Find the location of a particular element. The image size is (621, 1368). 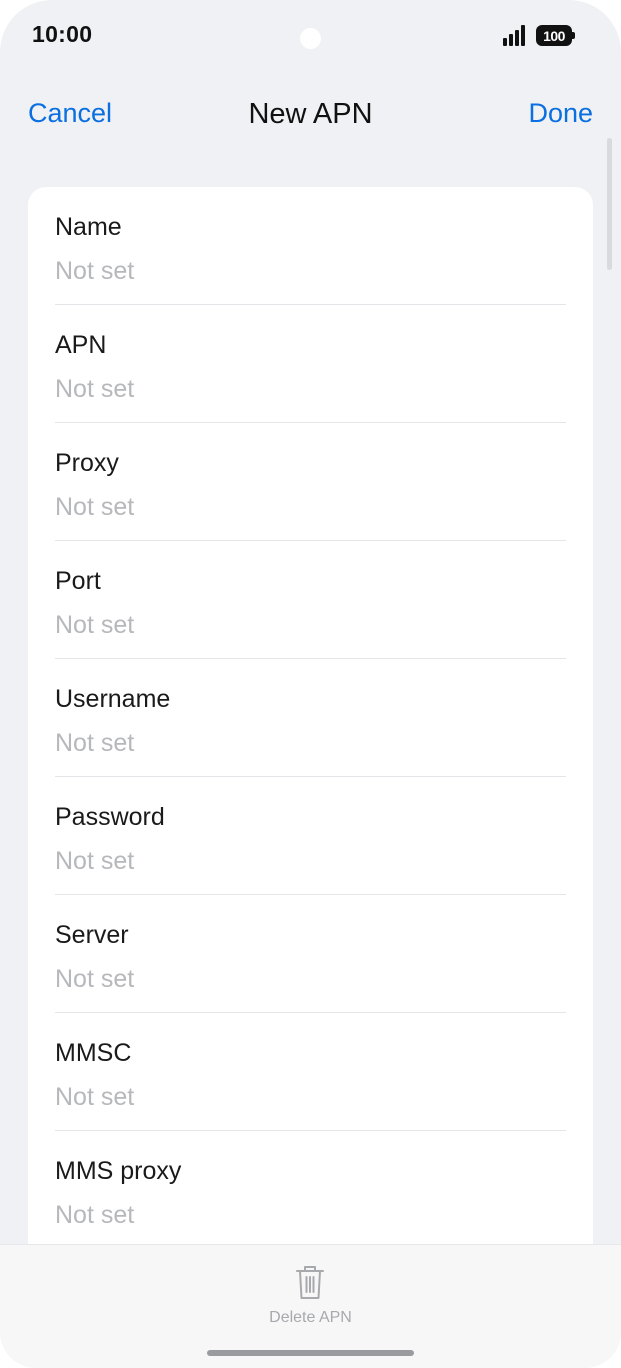

field-label: MMSC is located at coordinates (93, 1053).